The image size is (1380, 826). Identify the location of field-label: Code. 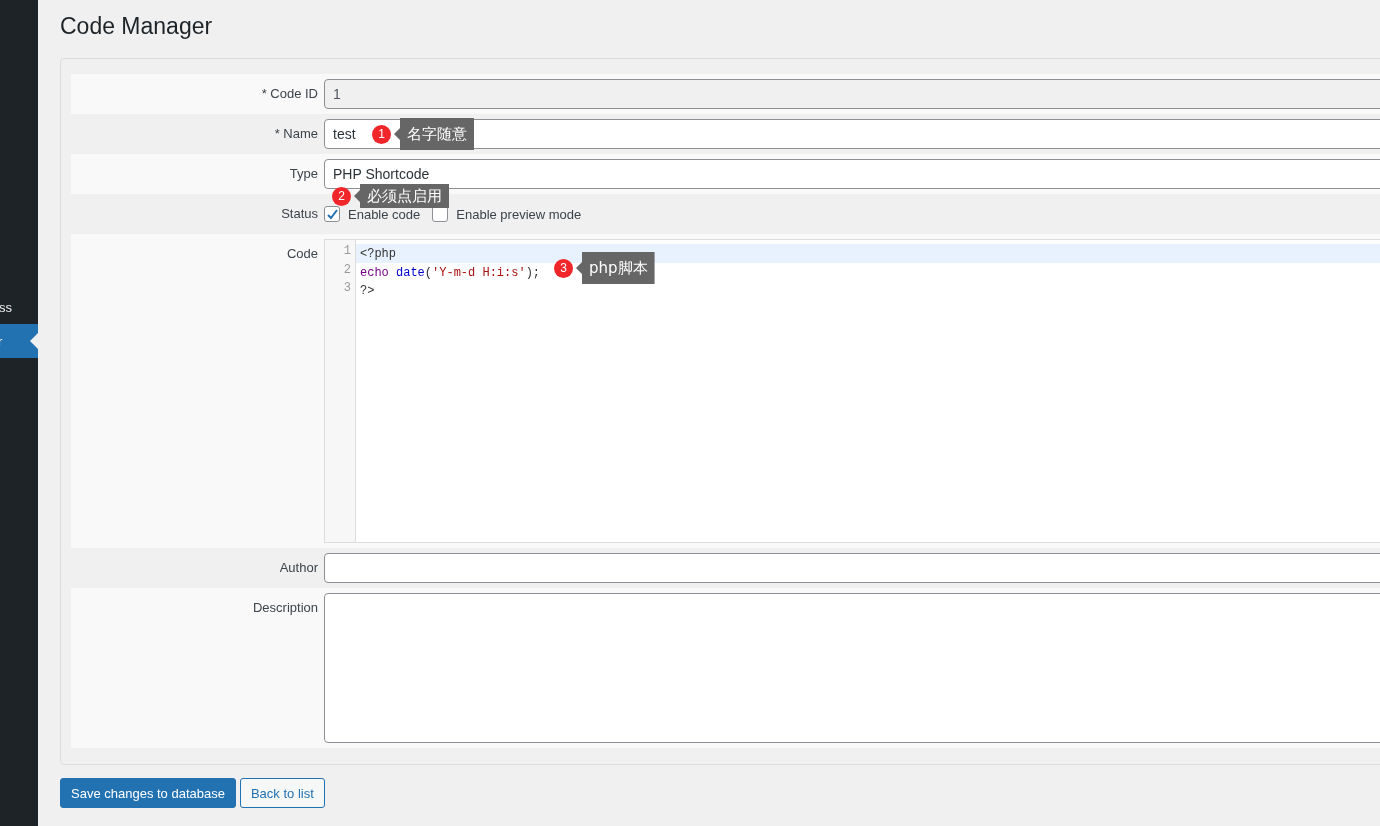
(302, 254).